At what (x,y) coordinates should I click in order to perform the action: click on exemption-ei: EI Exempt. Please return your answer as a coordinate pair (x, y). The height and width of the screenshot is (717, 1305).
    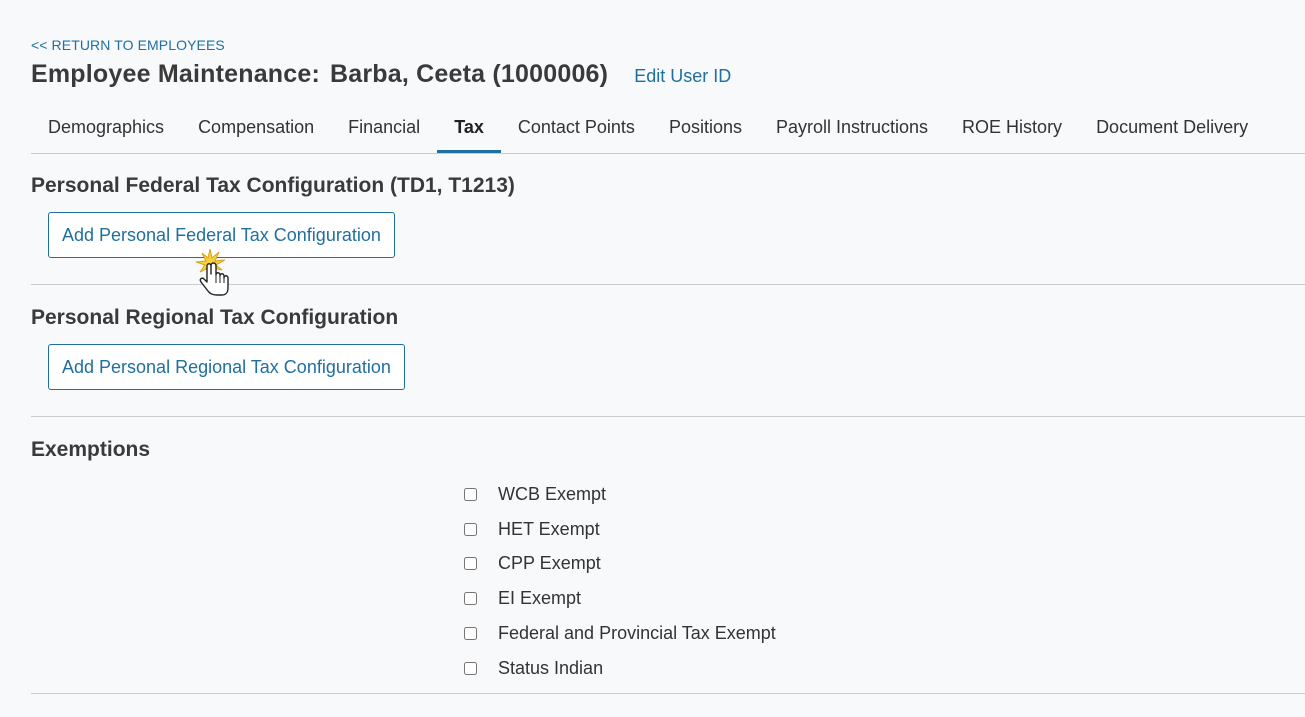
    Looking at the image, I should click on (620, 598).